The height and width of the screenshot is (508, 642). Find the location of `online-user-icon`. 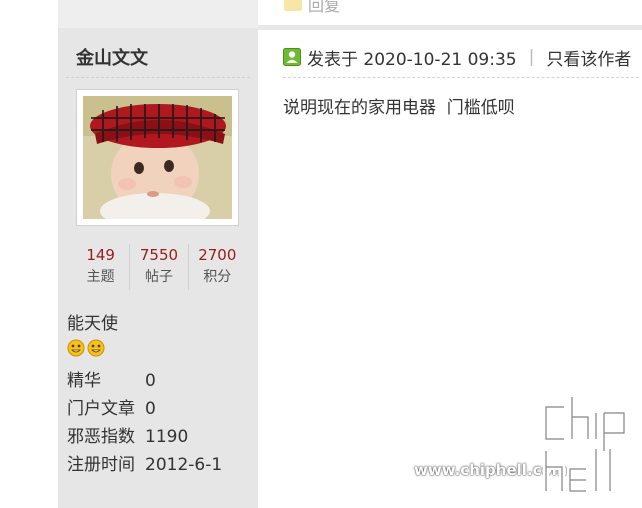

online-user-icon is located at coordinates (292, 57).